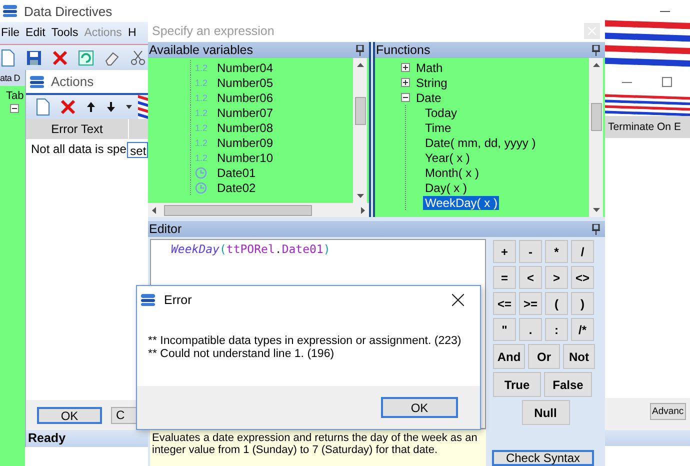  Describe the element at coordinates (245, 113) in the screenshot. I see `tree-item: Number07` at that location.